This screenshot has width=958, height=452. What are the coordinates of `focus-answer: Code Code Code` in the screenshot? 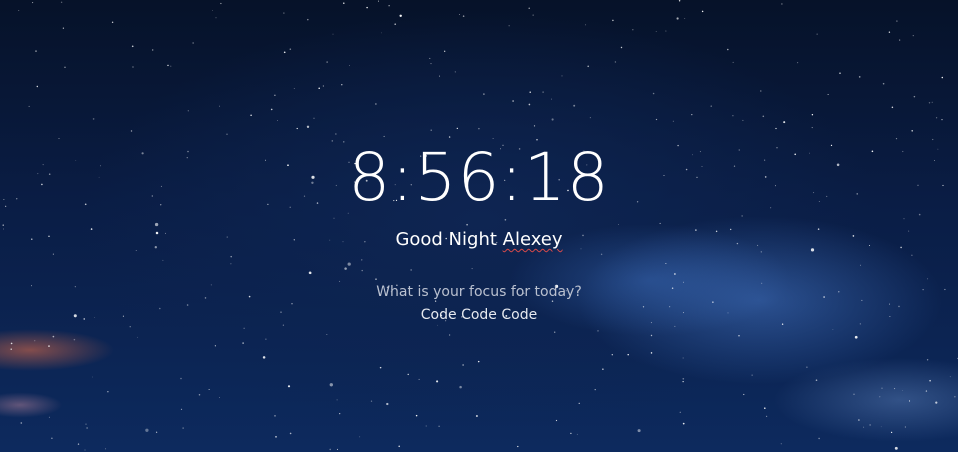 It's located at (479, 315).